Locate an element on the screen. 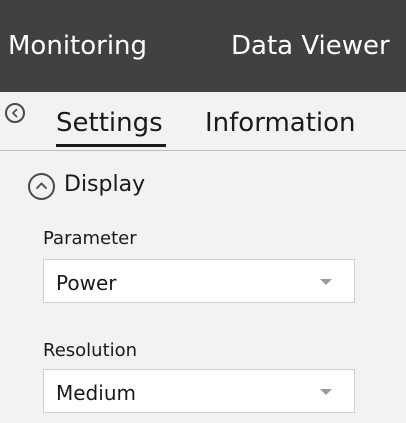  collapse-button is located at coordinates (41, 186).